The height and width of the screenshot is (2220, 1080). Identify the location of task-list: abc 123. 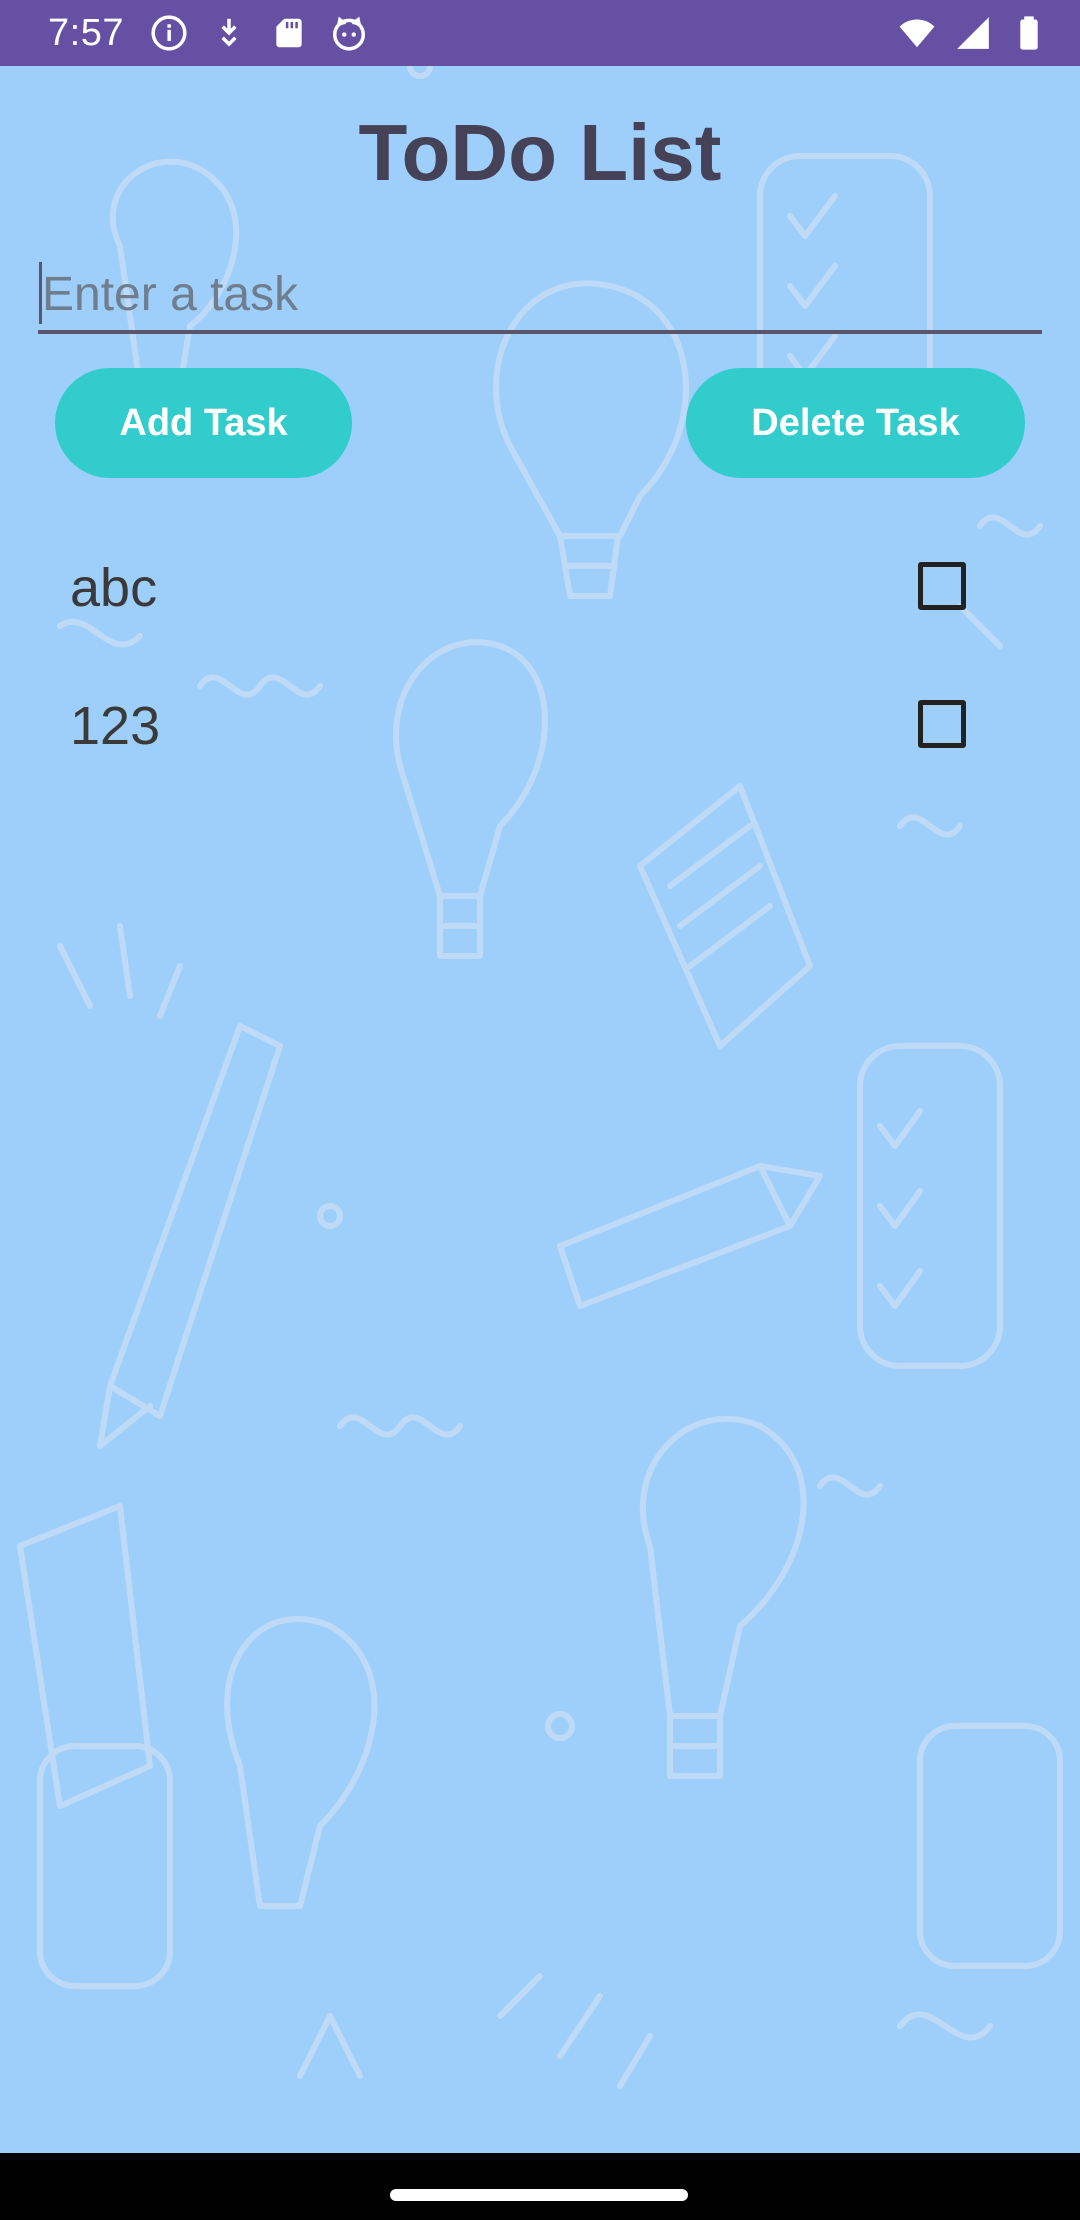
(540, 658).